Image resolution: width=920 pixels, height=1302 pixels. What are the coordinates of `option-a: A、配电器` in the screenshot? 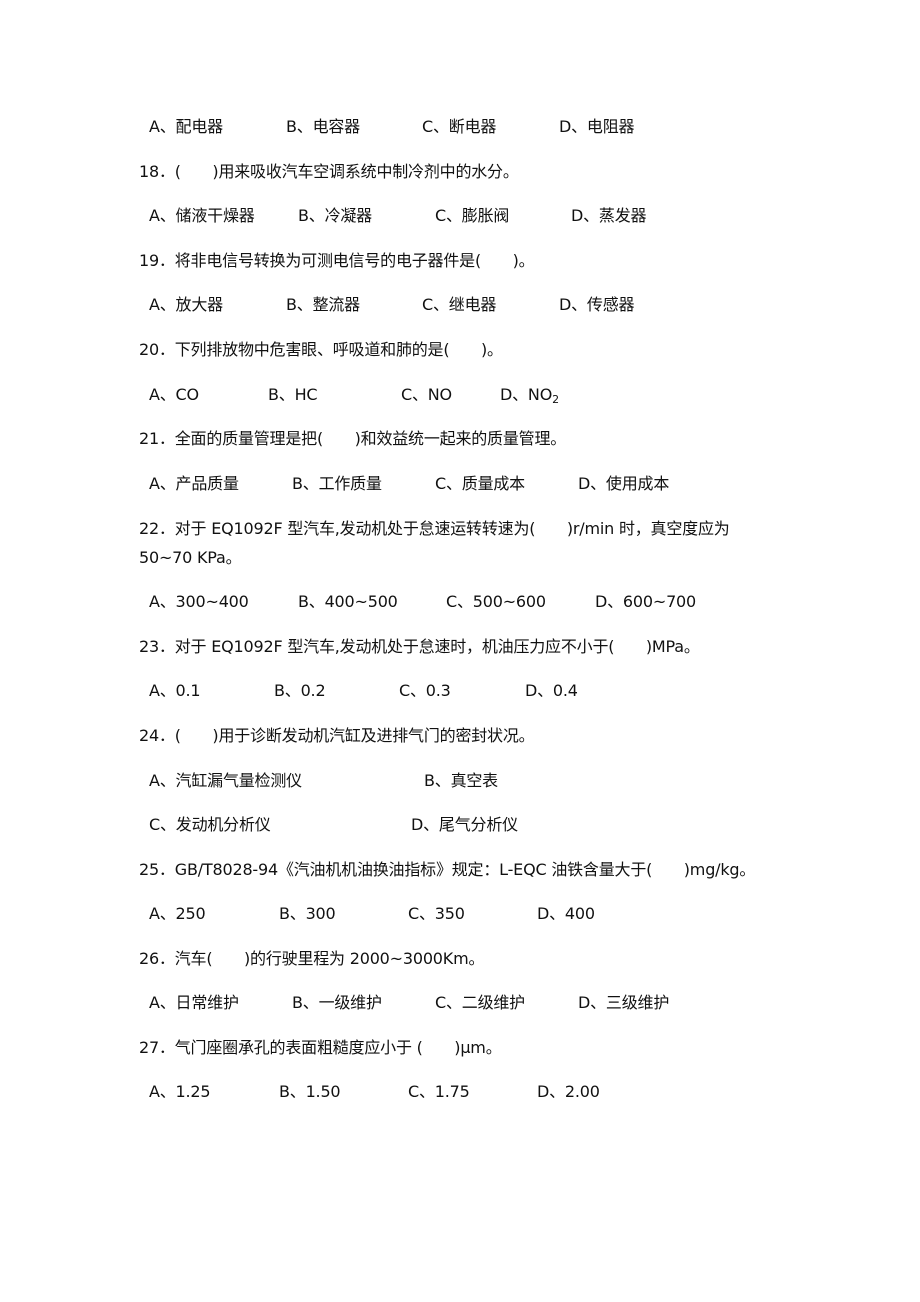 It's located at (186, 126).